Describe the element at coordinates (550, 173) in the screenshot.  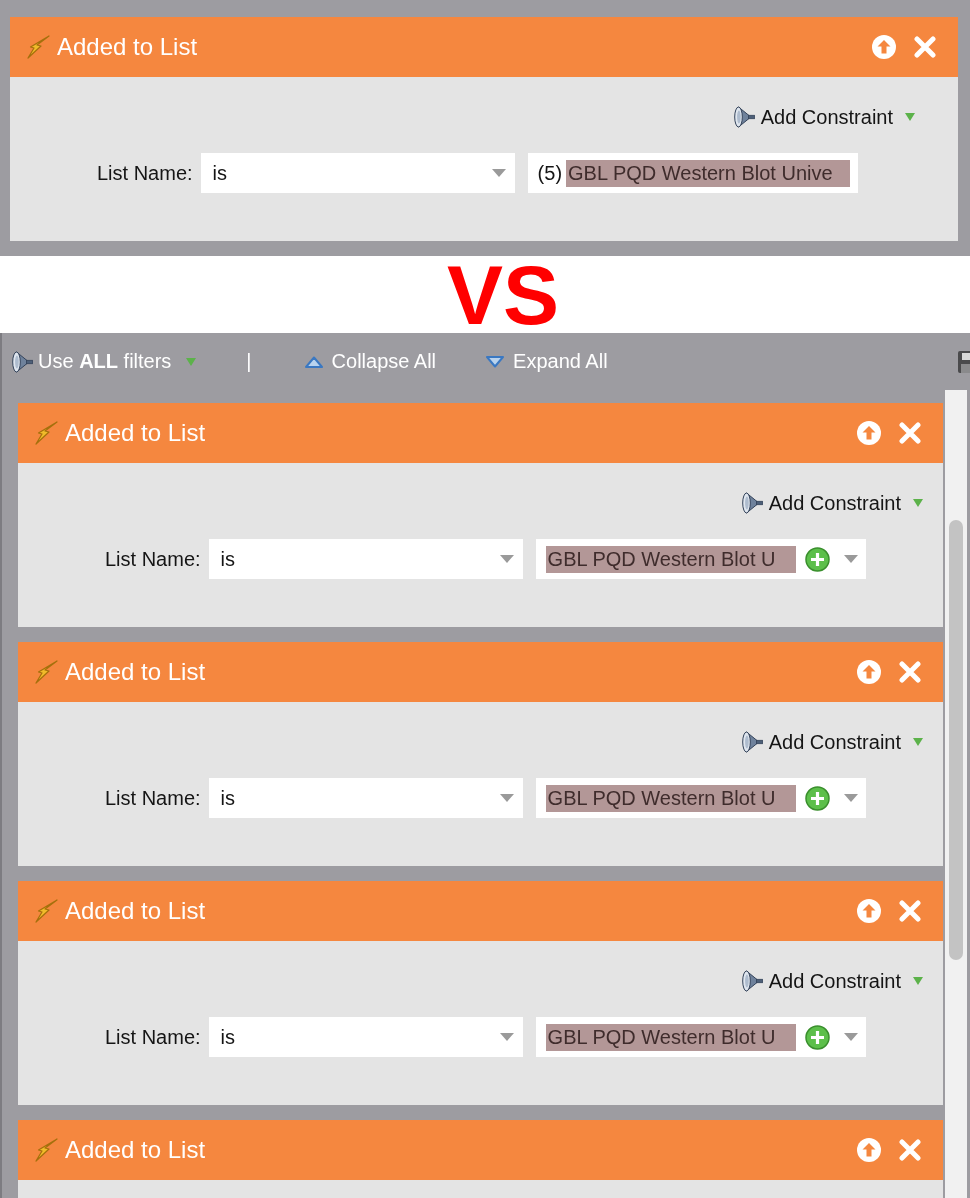
I see `list-count-text: (5)` at that location.